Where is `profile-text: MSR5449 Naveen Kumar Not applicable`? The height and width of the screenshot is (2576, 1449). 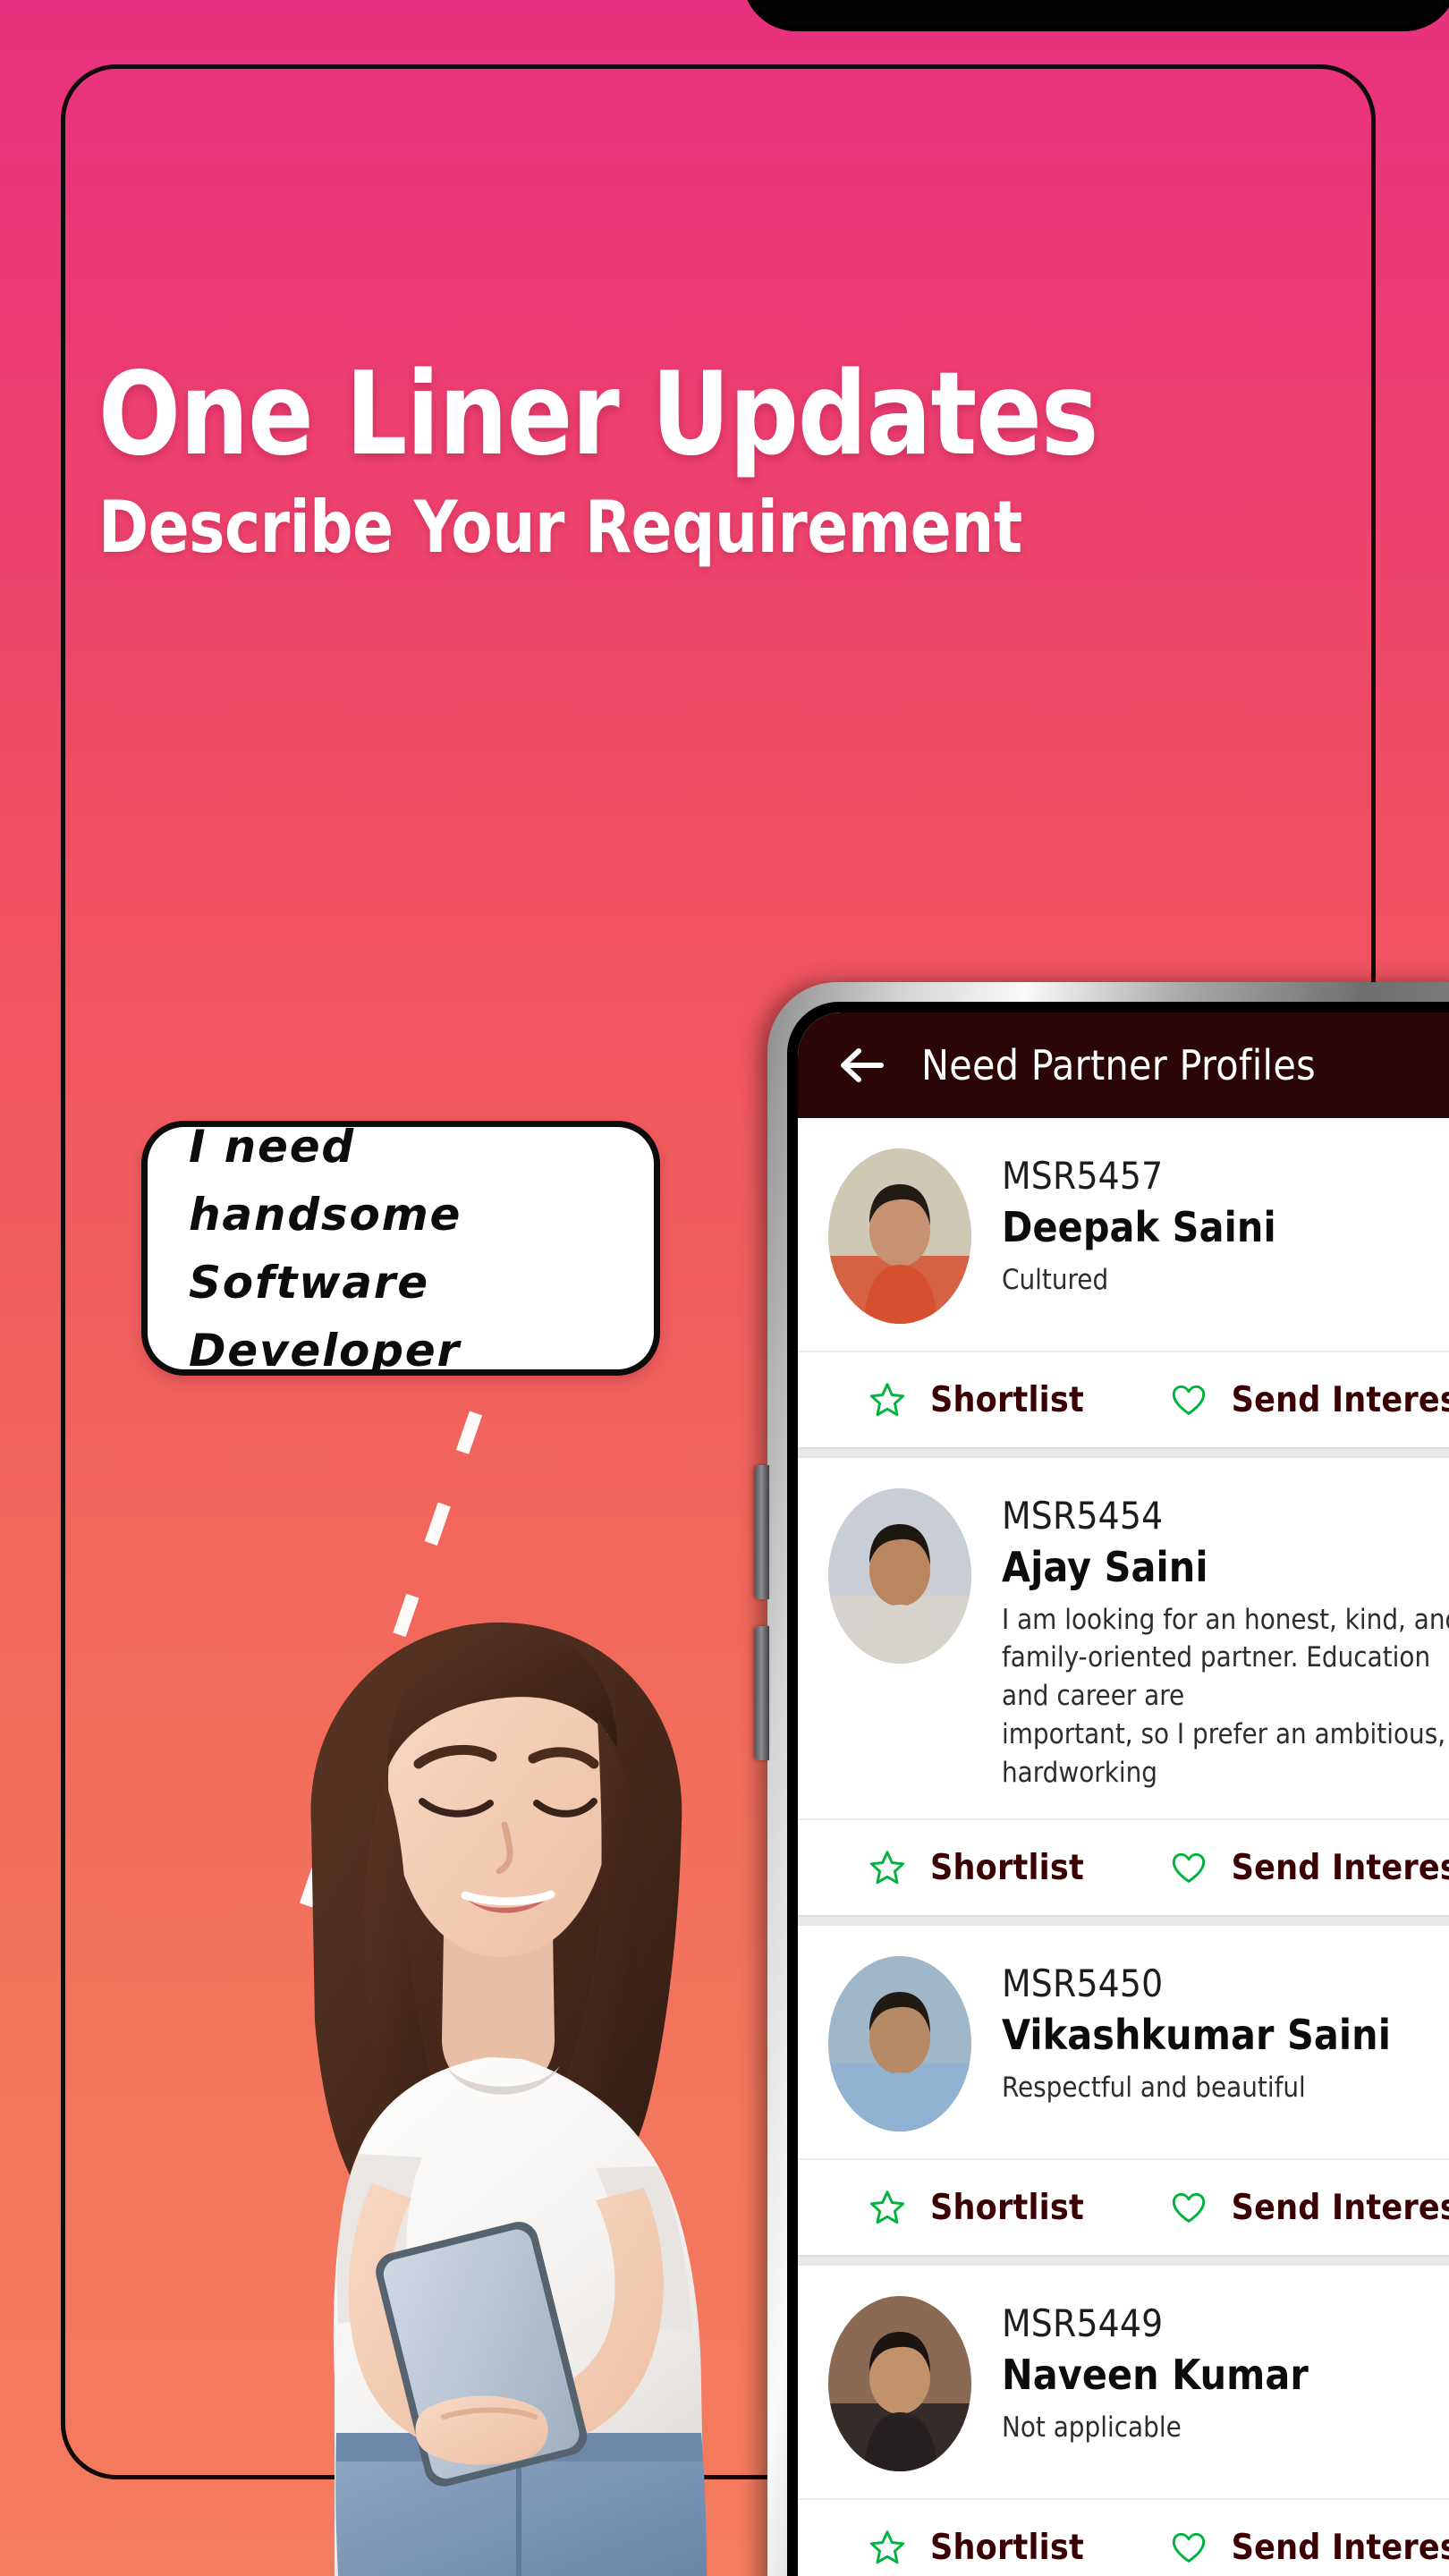 profile-text: MSR5449 Naveen Kumar Not applicable is located at coordinates (1225, 2371).